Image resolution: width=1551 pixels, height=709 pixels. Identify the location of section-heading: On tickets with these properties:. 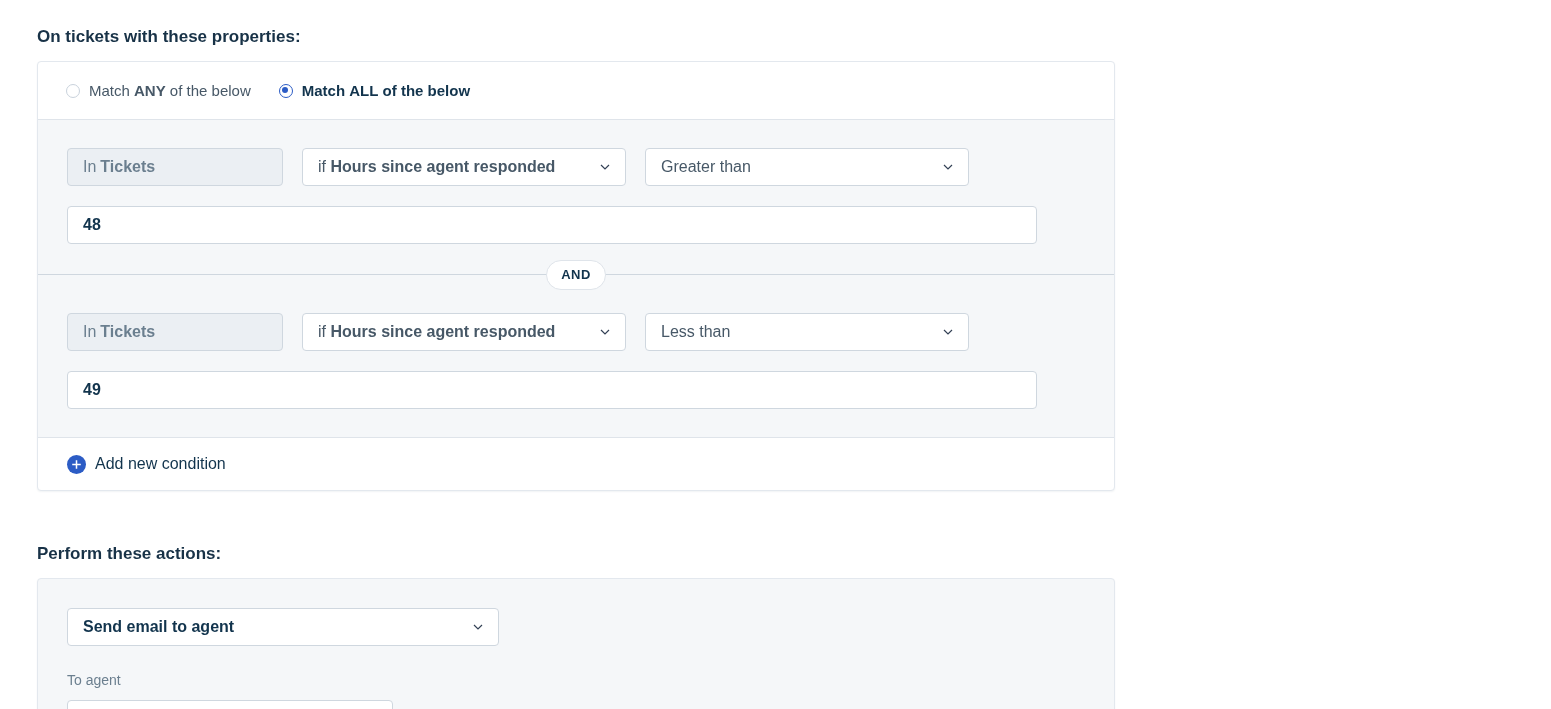
(169, 37).